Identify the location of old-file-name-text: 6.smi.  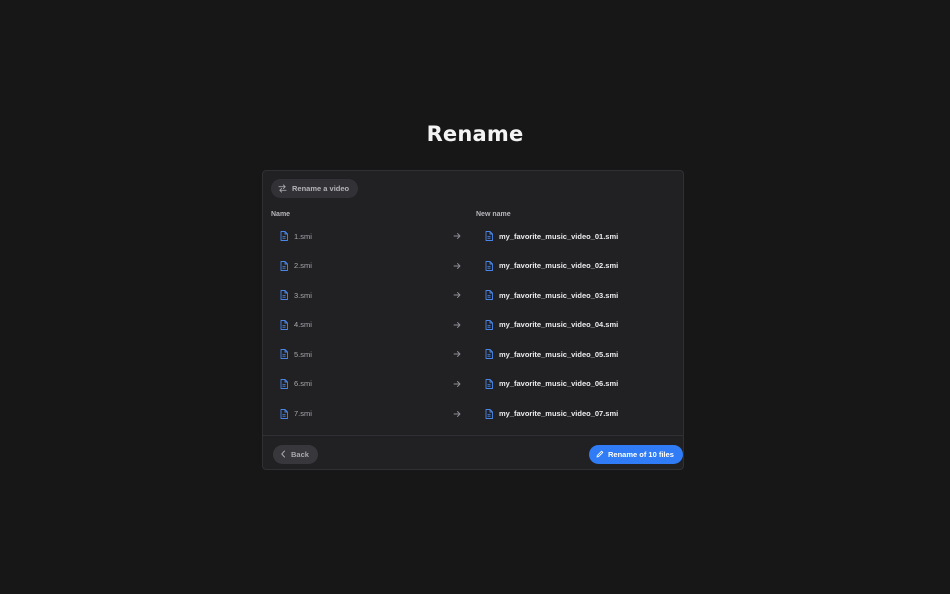
(303, 384).